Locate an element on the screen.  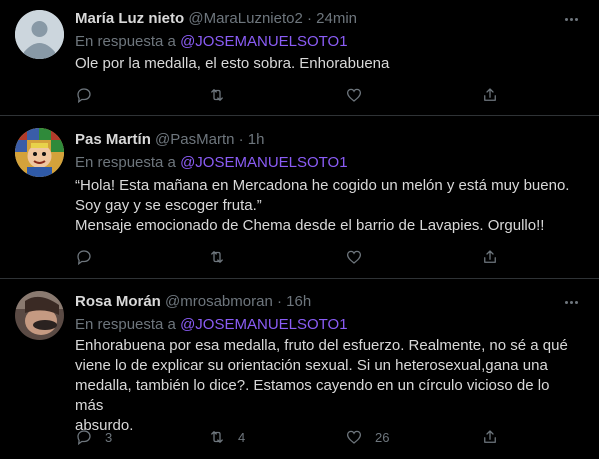
tweet-actions: 3 4 26 is located at coordinates (295, 437).